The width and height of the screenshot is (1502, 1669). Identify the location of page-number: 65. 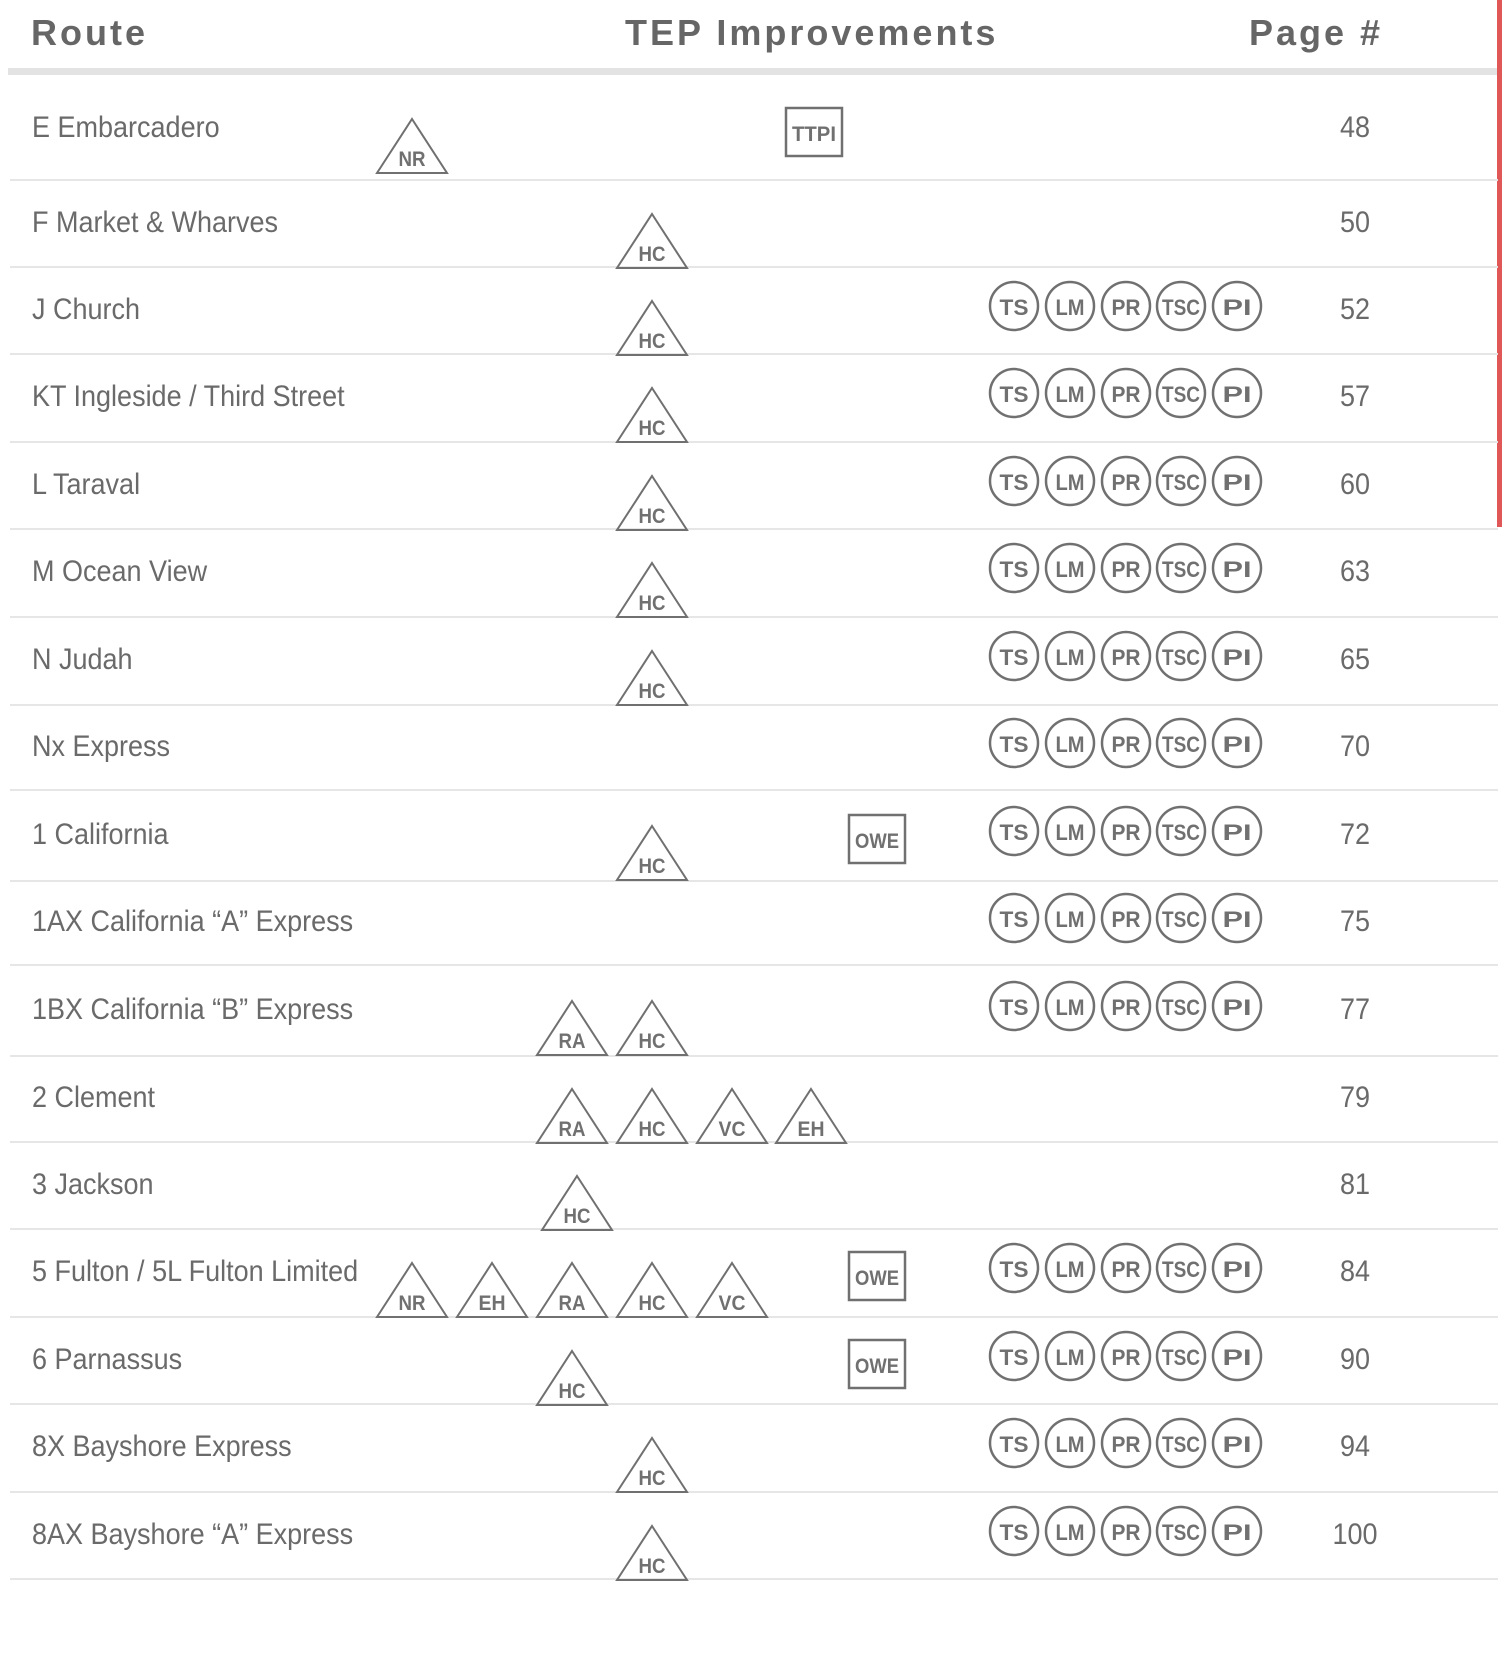
(1355, 660).